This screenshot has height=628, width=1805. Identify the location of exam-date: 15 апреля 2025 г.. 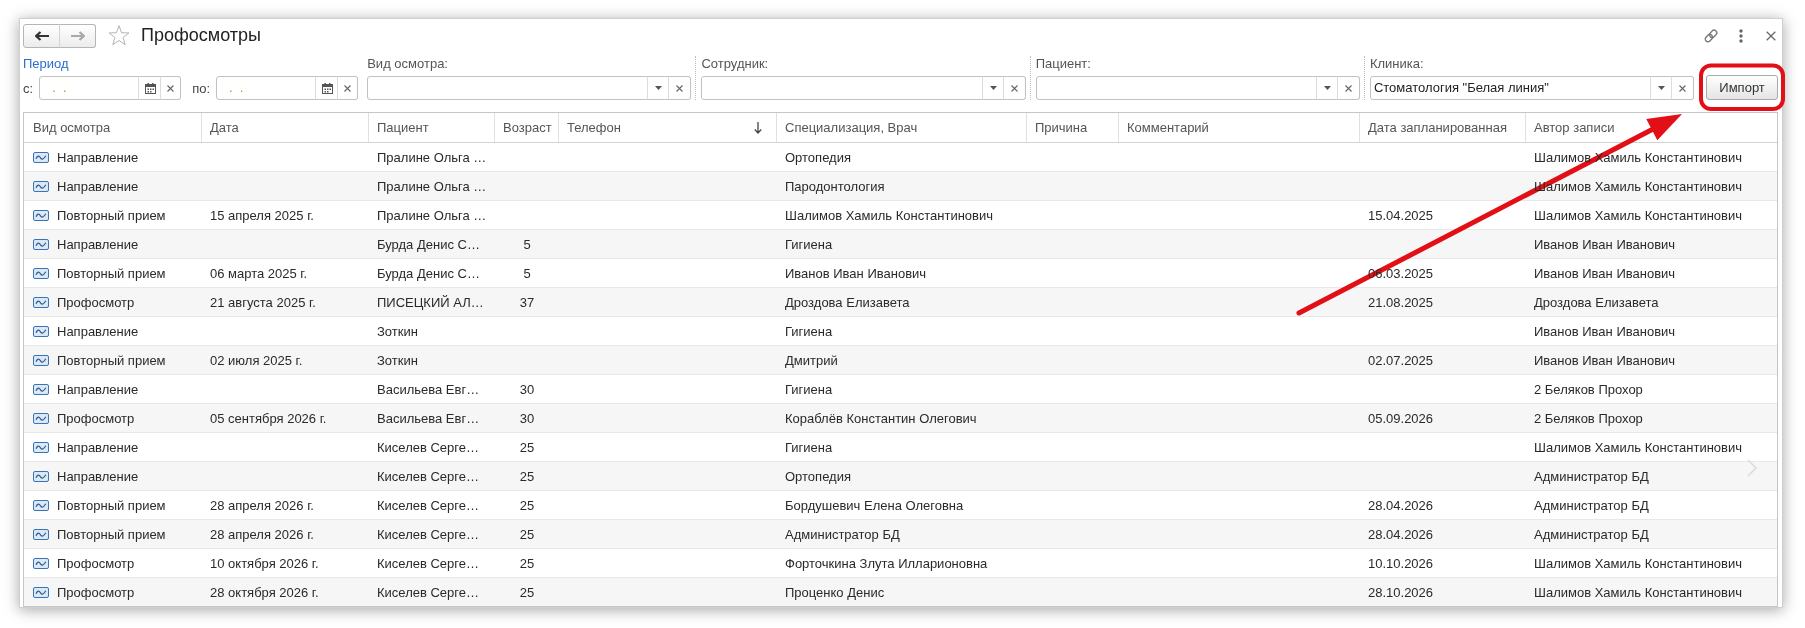
(262, 215).